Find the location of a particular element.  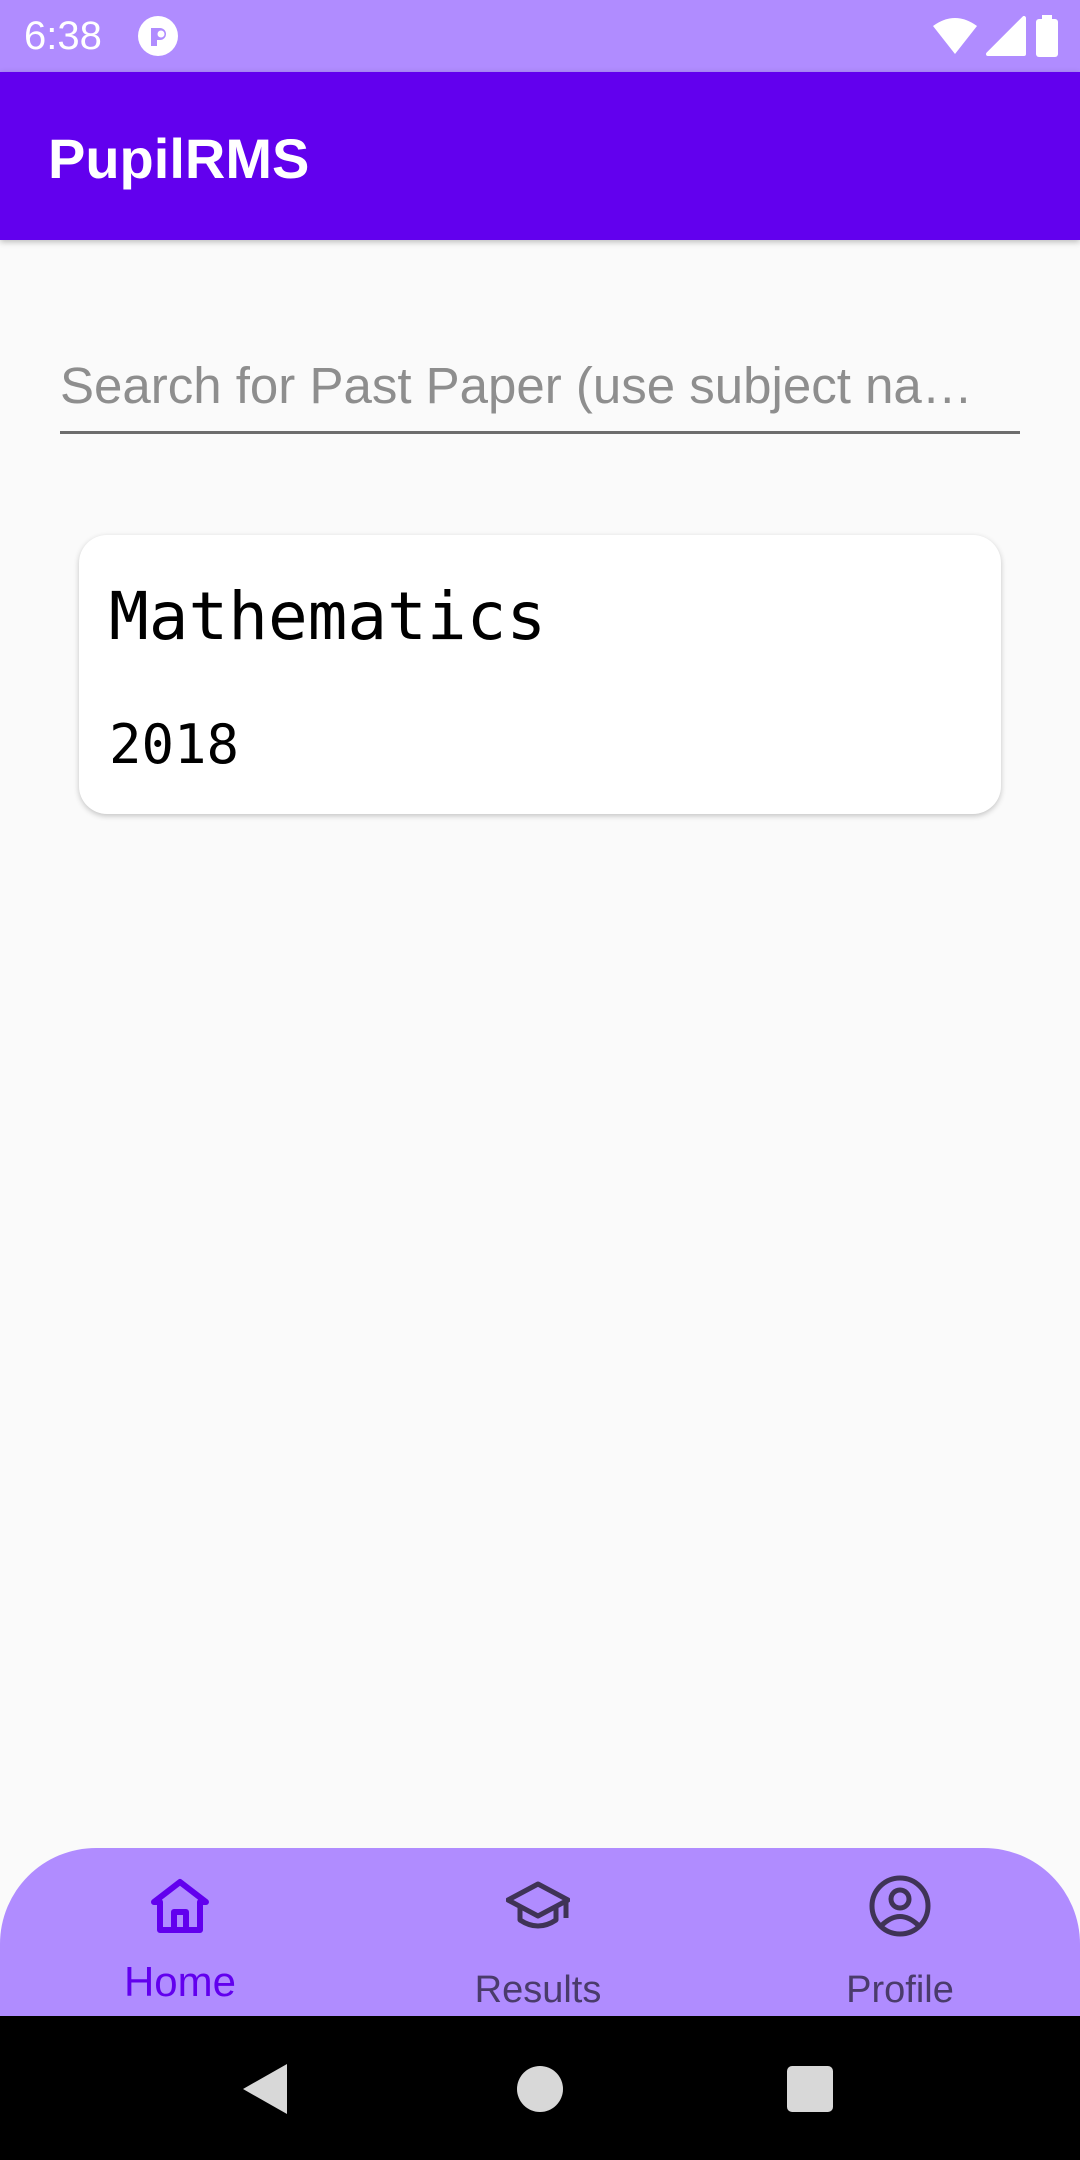

system-navigation-bar is located at coordinates (540, 2088).